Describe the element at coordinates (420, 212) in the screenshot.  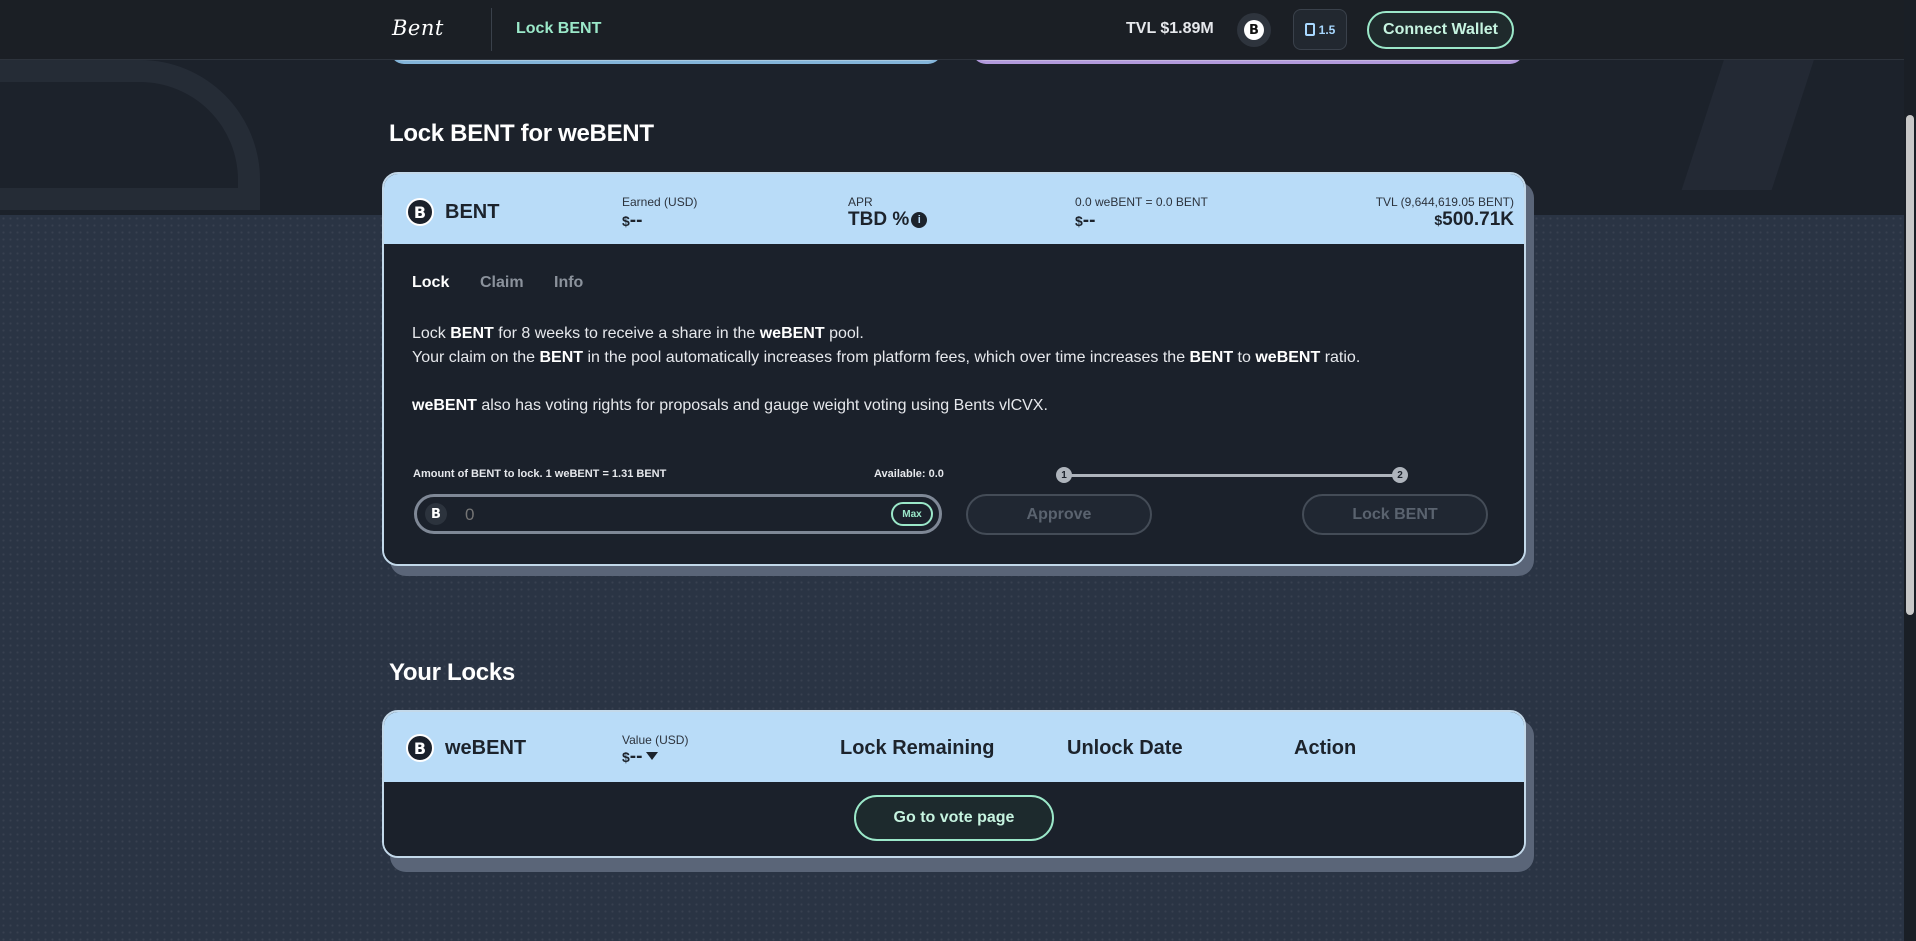
I see `bent-coin-icon: B` at that location.